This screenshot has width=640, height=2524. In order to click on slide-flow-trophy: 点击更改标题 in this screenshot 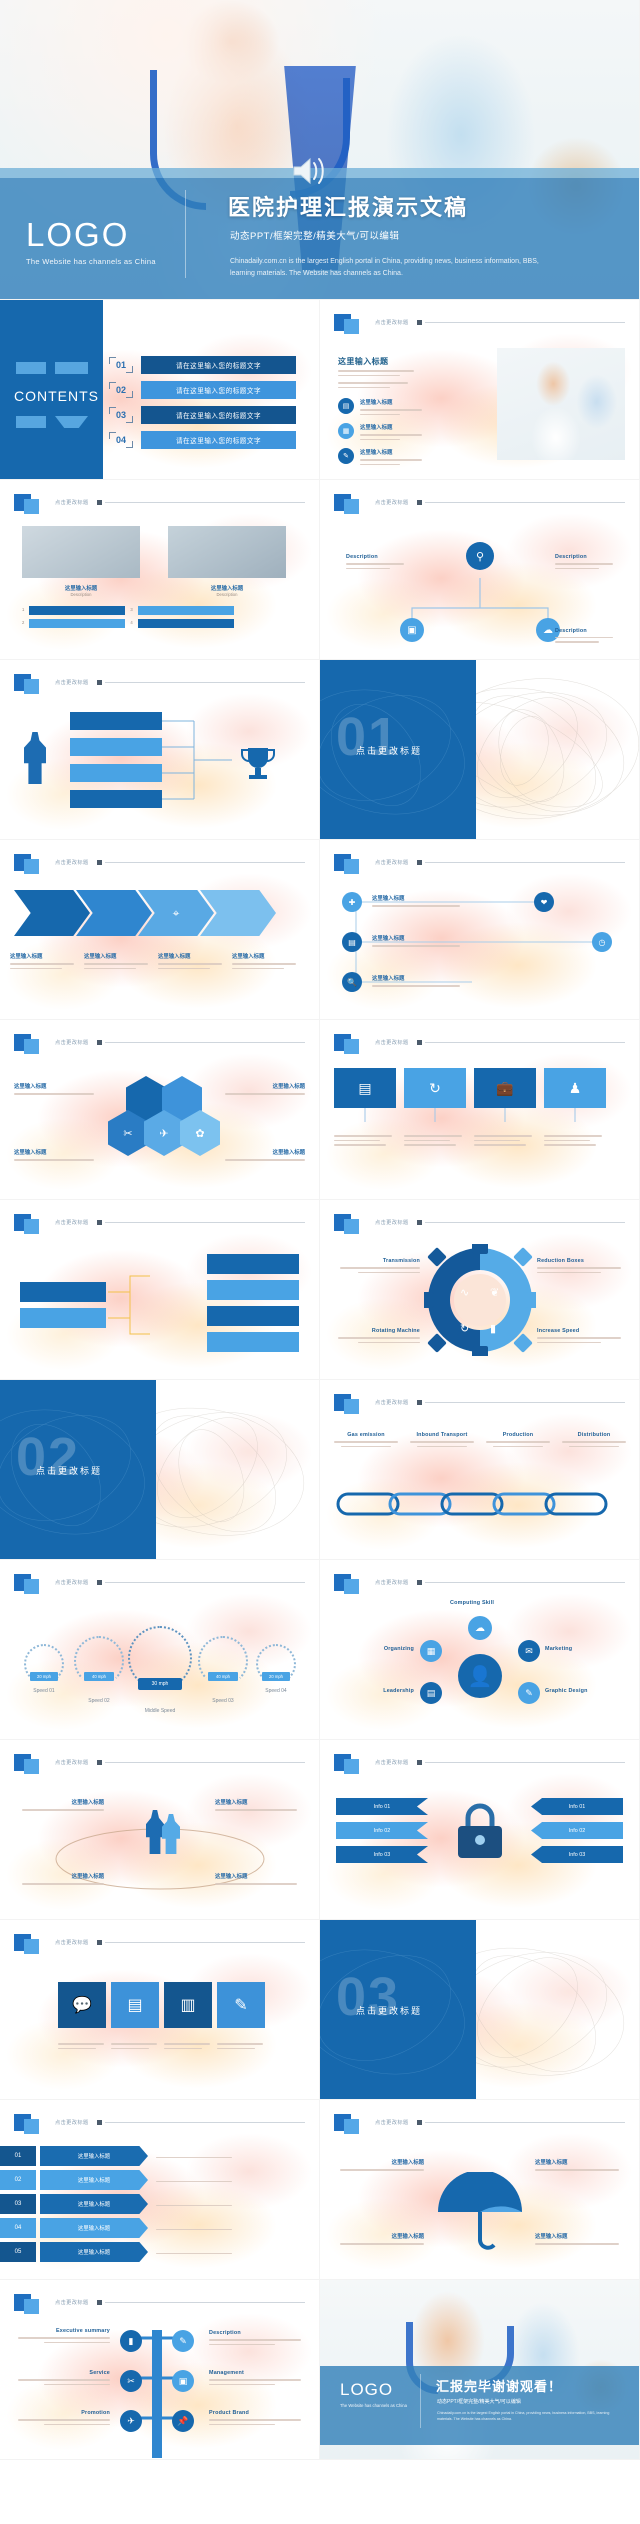, I will do `click(160, 750)`.